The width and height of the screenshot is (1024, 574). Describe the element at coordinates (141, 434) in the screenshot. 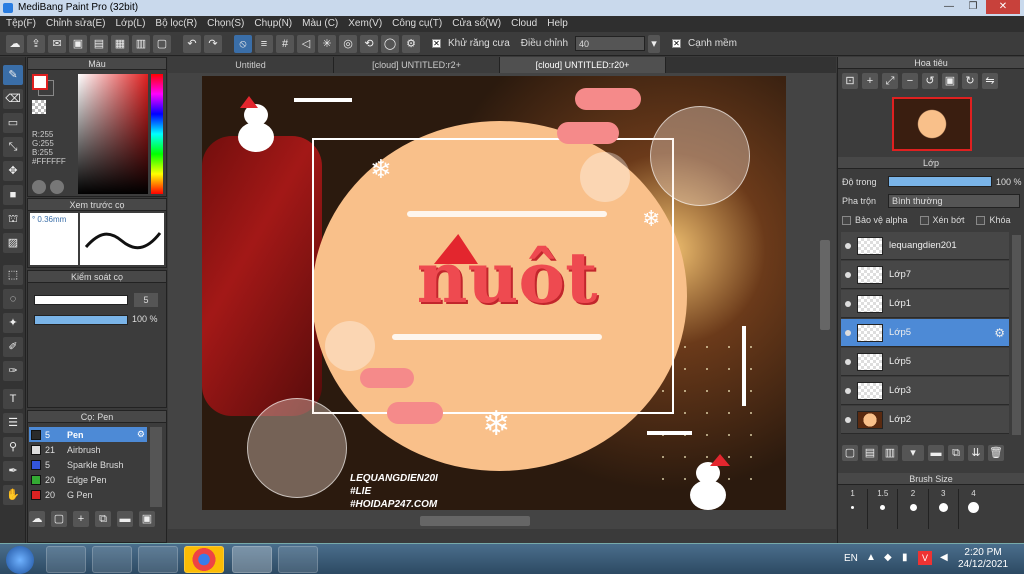

I see `gear-icon: ⚙` at that location.